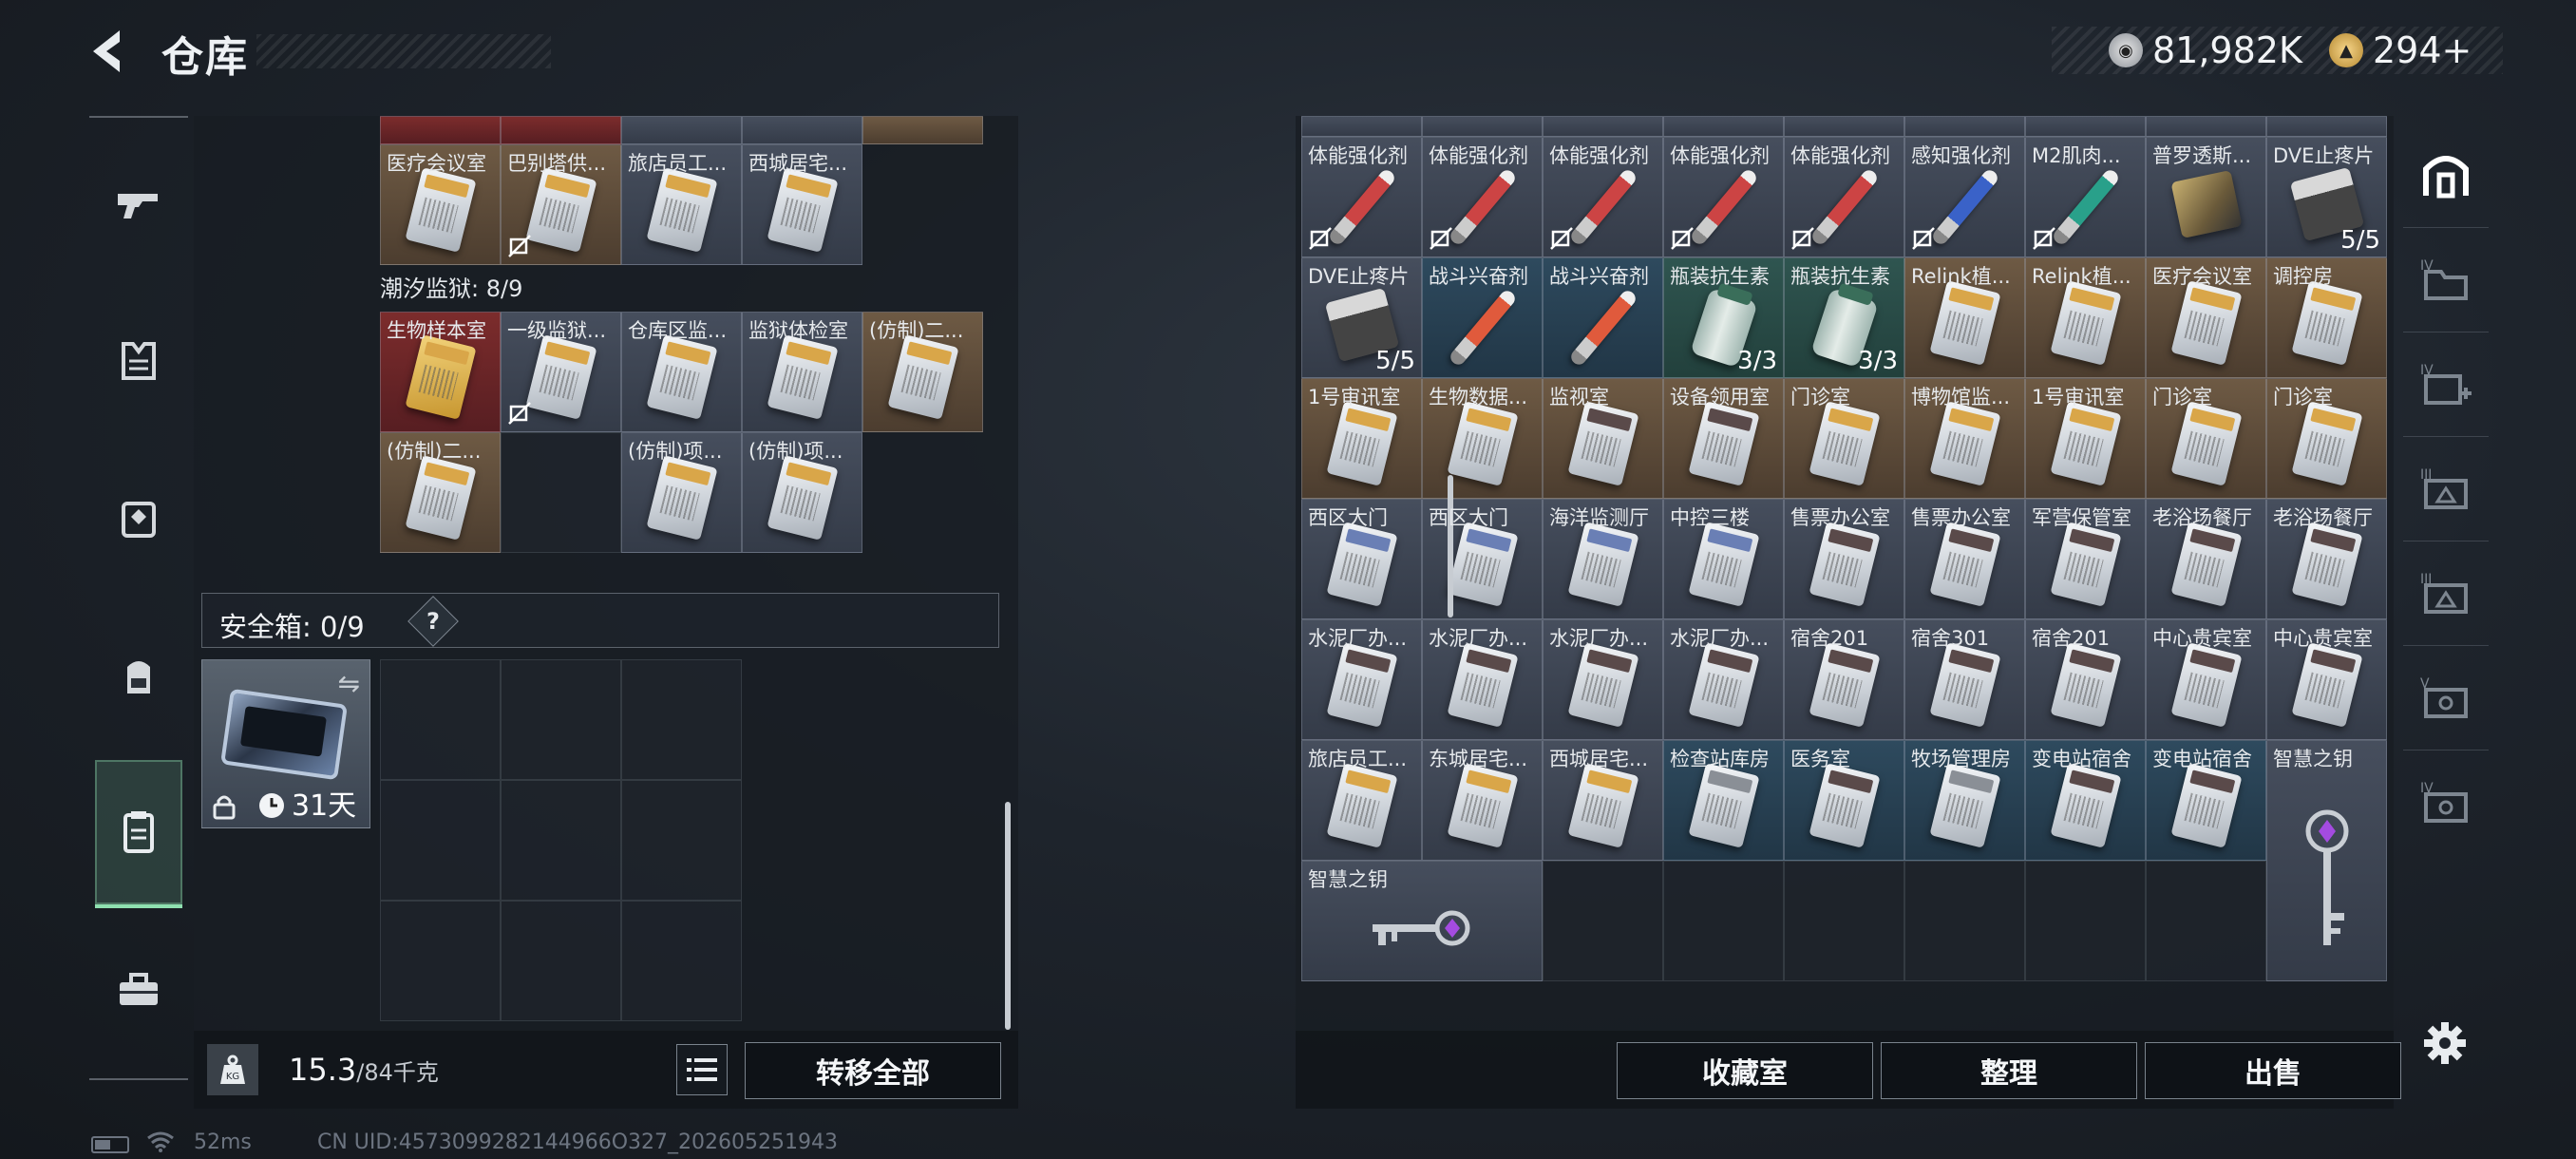 The height and width of the screenshot is (1159, 2576). Describe the element at coordinates (138, 203) in the screenshot. I see `nav-tab-weapons` at that location.